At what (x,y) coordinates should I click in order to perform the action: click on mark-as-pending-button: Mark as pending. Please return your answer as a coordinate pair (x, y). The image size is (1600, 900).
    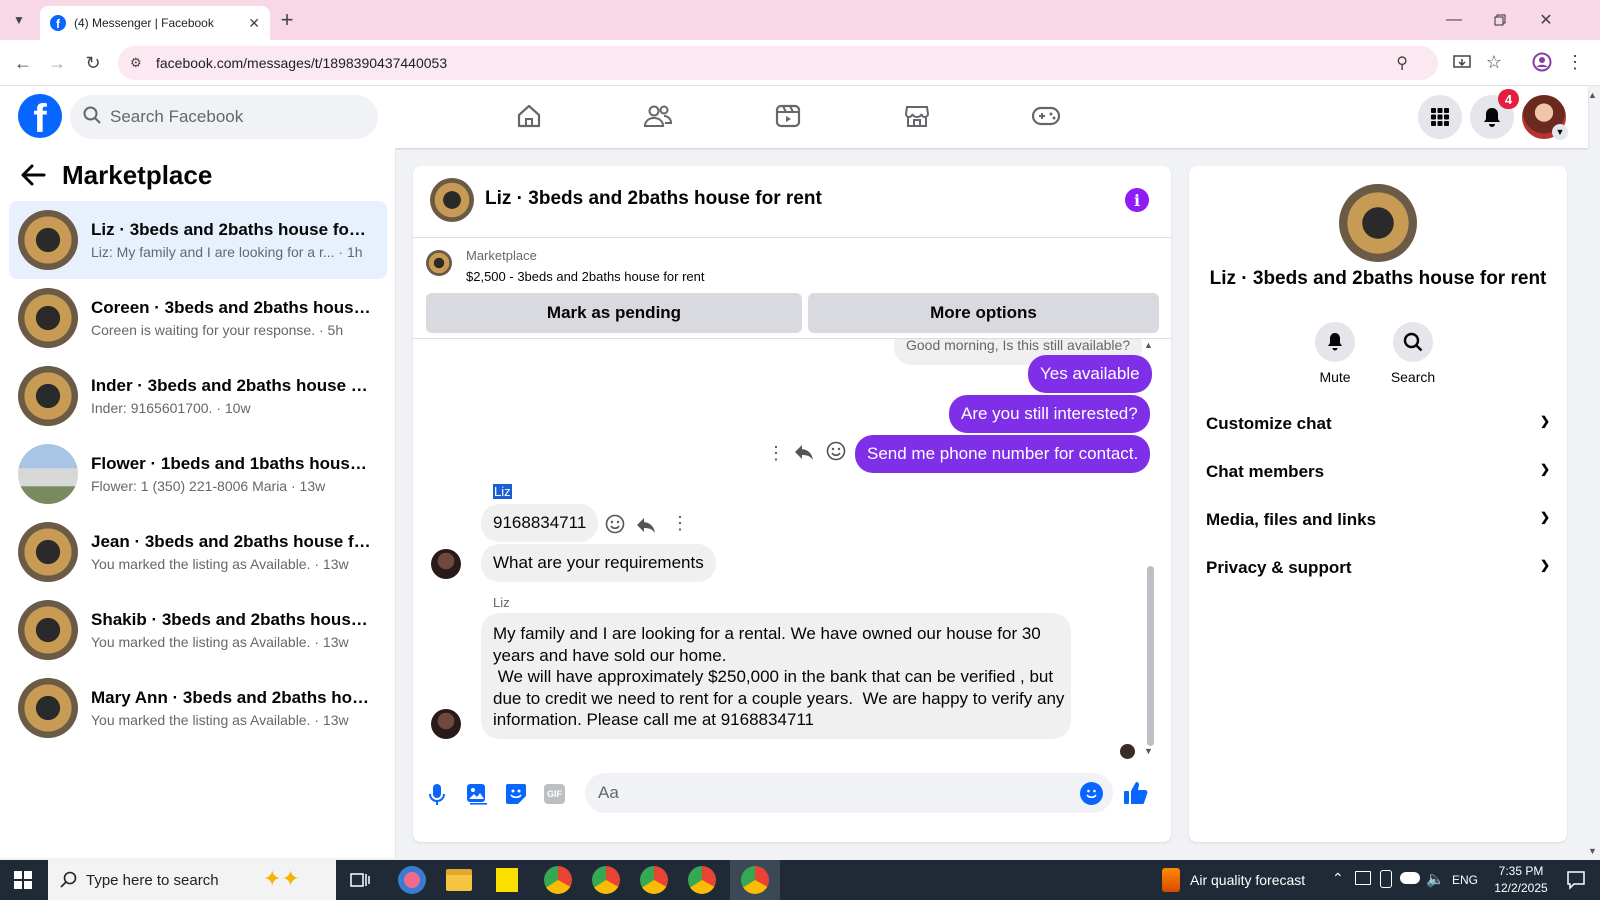
    Looking at the image, I should click on (614, 313).